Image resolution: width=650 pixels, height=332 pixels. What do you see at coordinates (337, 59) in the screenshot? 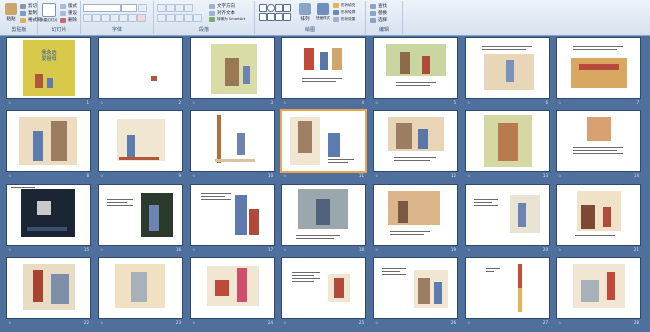
I see `figure-tan` at bounding box center [337, 59].